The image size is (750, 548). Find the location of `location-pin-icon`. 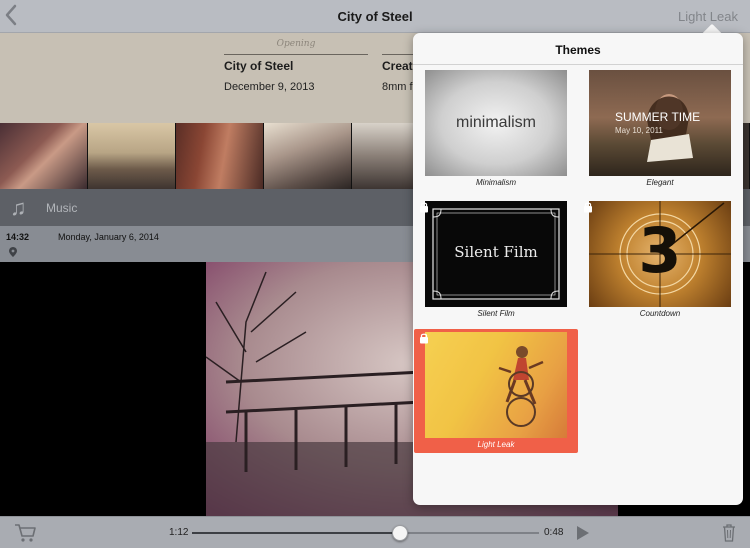

location-pin-icon is located at coordinates (13, 252).